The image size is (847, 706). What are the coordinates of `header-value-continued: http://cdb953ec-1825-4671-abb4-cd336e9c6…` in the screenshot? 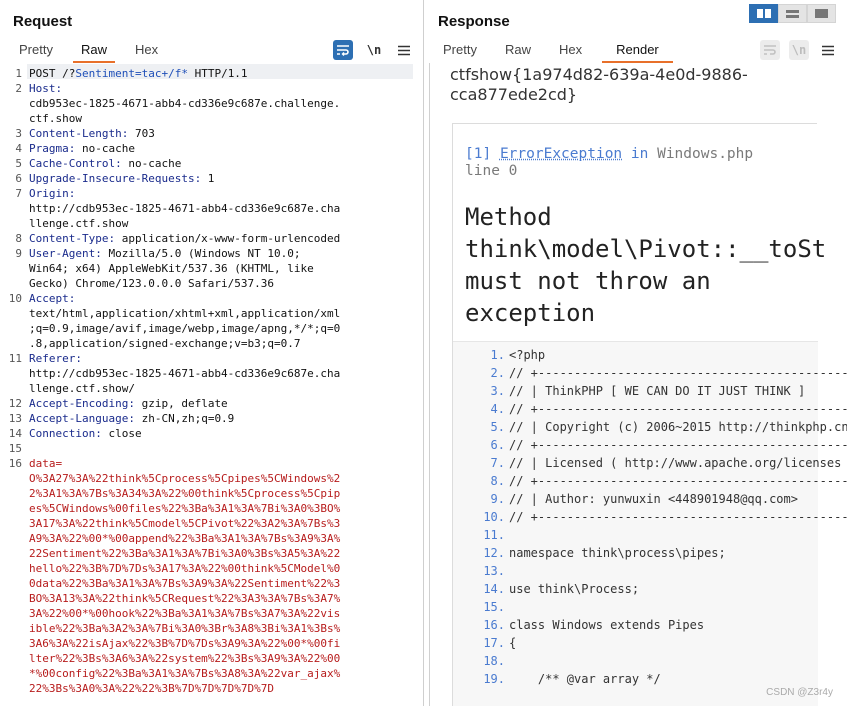 It's located at (185, 208).